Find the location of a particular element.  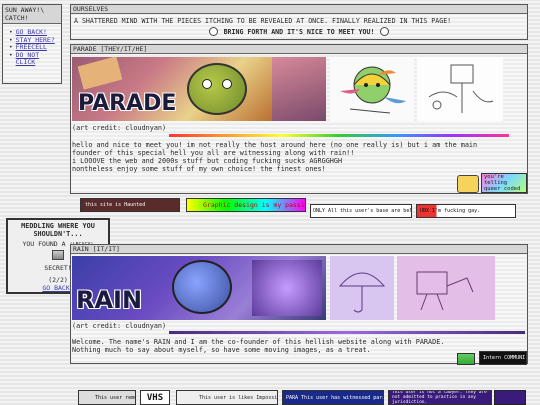

rain-logo-text: RAIN is located at coordinates (109, 300).